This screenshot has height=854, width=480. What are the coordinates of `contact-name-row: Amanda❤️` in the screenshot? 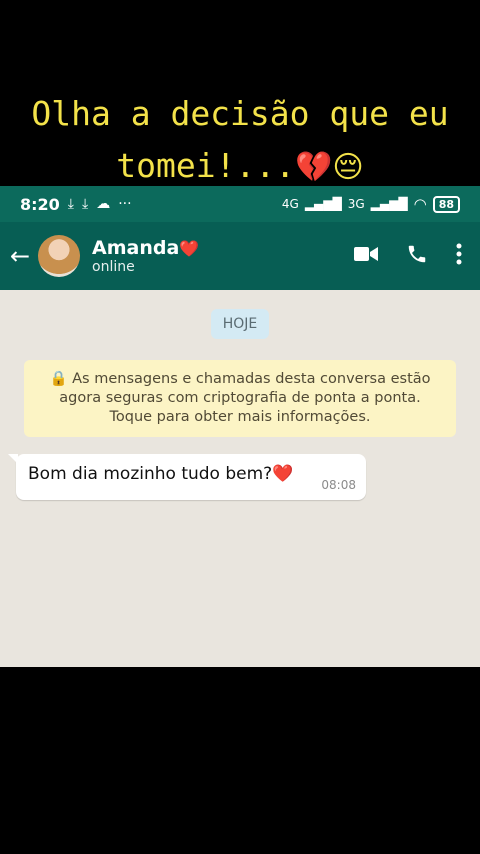 It's located at (145, 248).